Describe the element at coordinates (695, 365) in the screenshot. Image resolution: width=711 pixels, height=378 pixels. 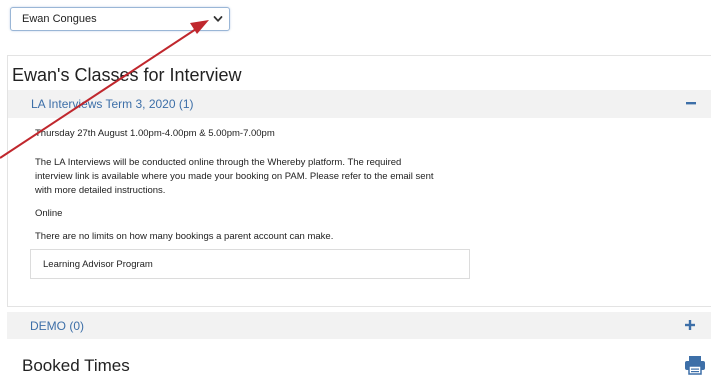
I see `printer-icon` at that location.